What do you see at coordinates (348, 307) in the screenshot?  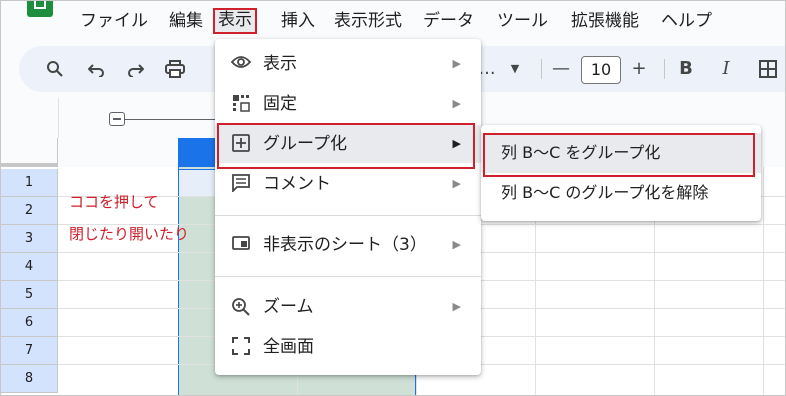 I see `view-menu-item-zoom: ズーム ▶` at bounding box center [348, 307].